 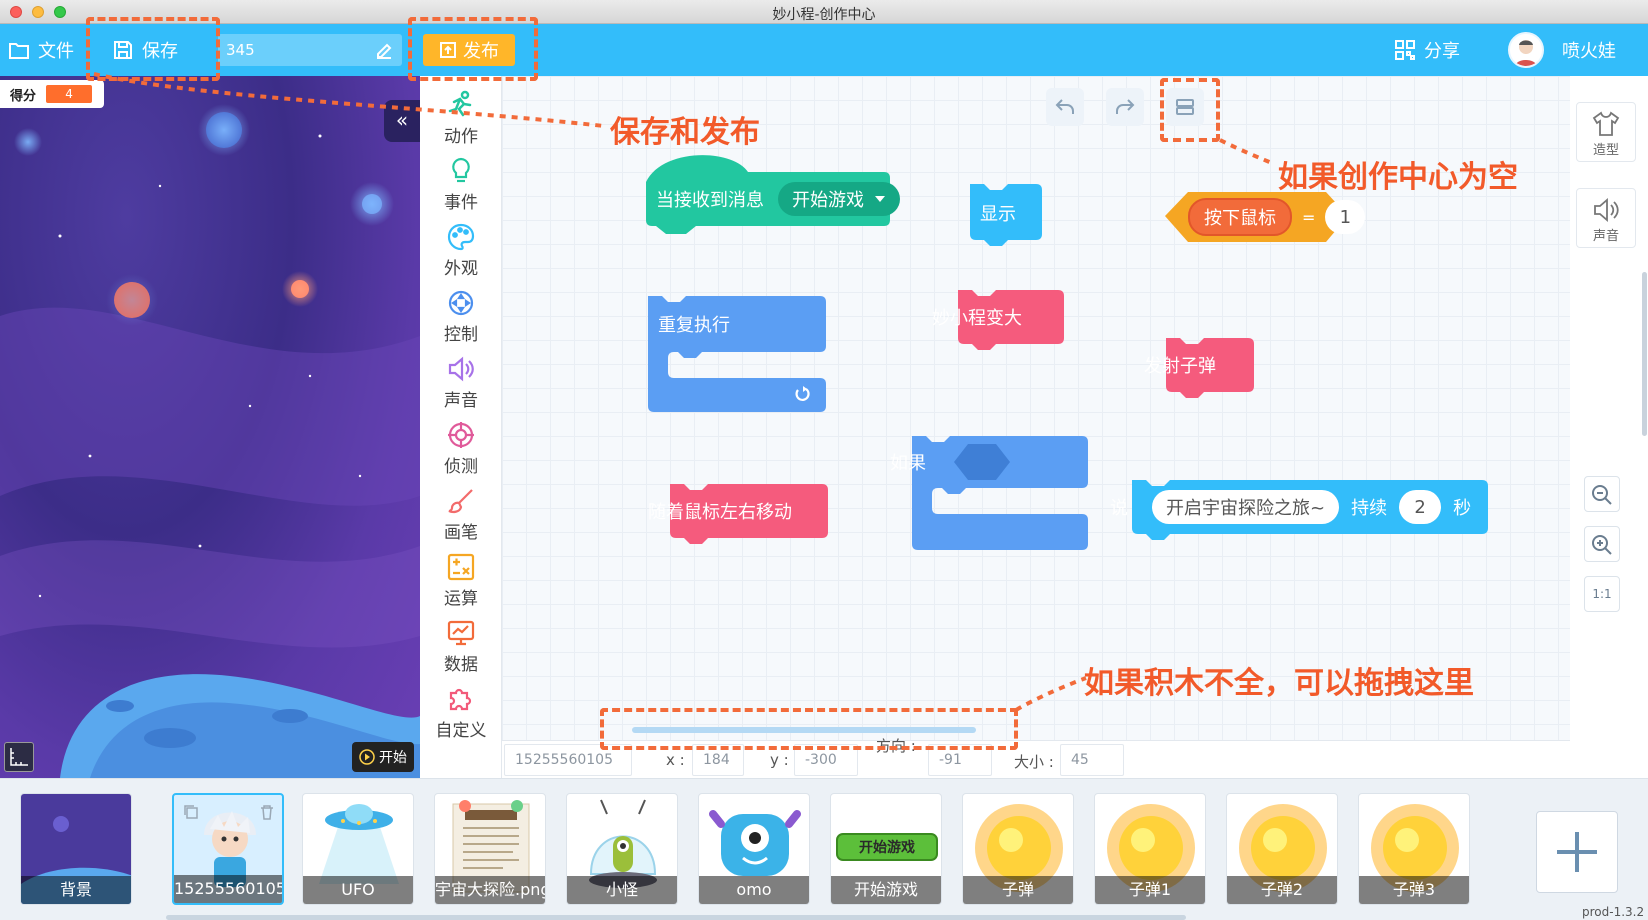 What do you see at coordinates (824, 12) in the screenshot?
I see `window-titlebar: 妙小程-创作中心` at bounding box center [824, 12].